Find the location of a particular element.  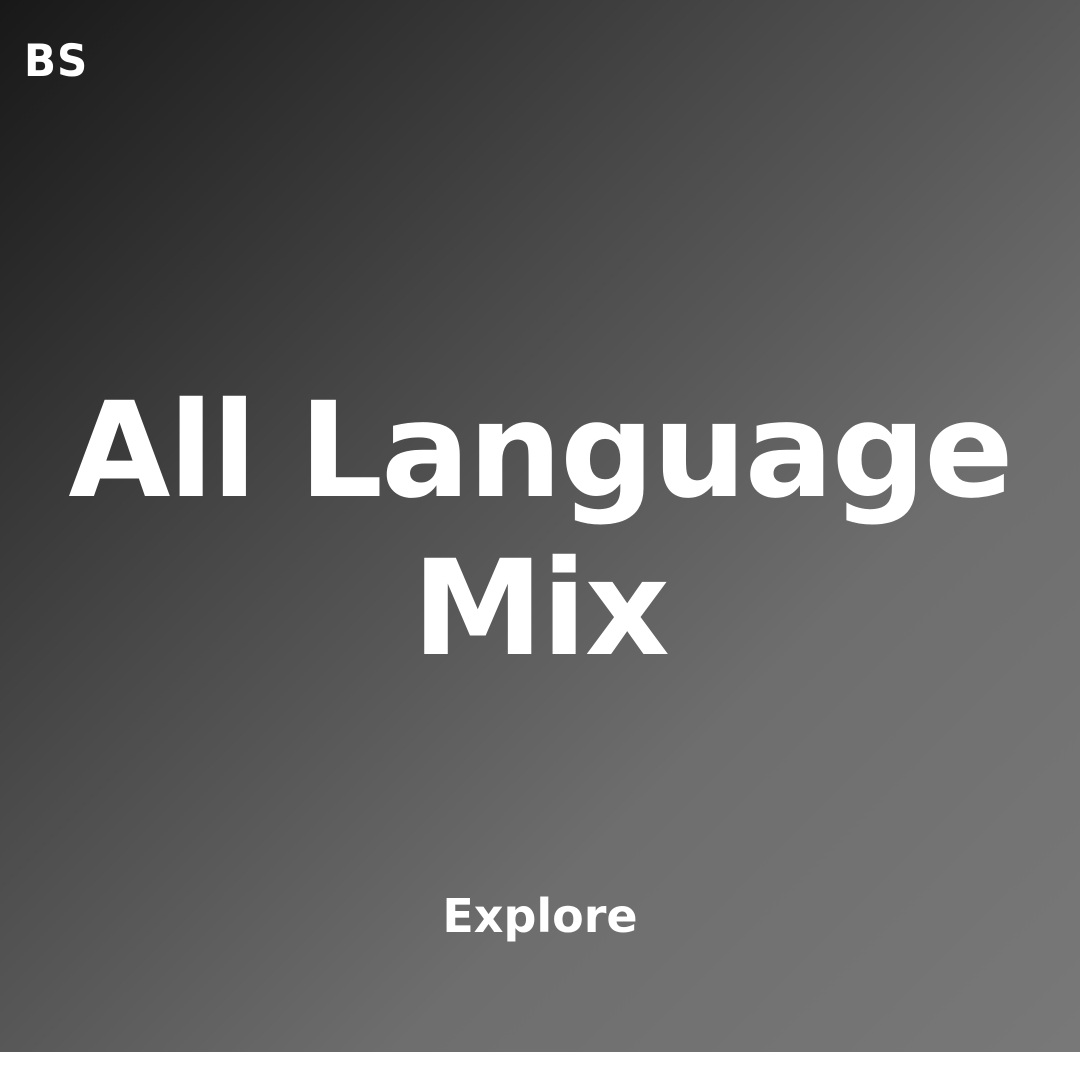

brand-logo: BS is located at coordinates (56, 61).